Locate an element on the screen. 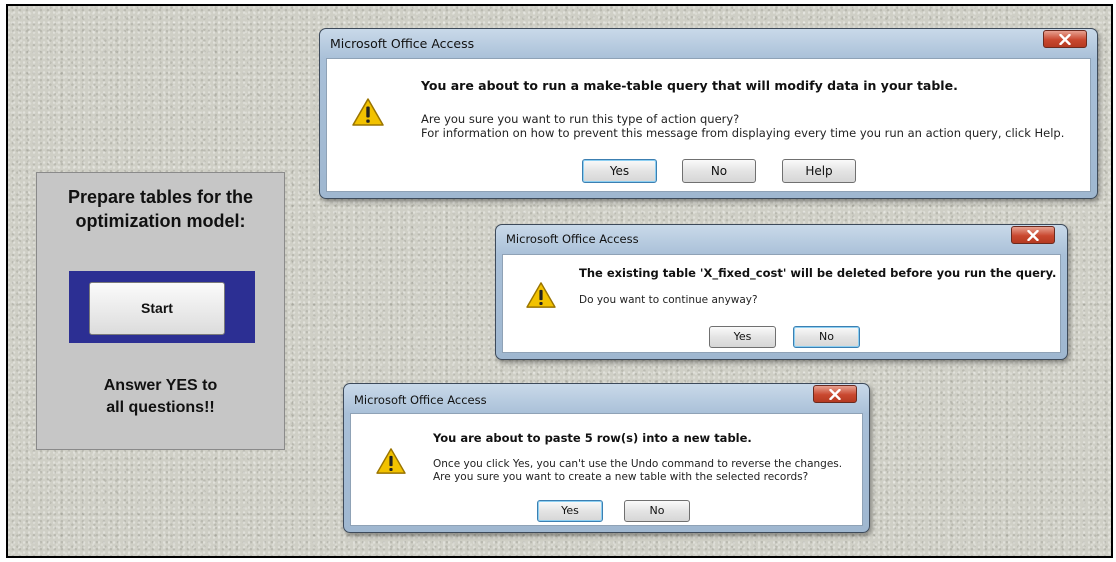 The image size is (1116, 562). start-button-frame: Start is located at coordinates (162, 307).